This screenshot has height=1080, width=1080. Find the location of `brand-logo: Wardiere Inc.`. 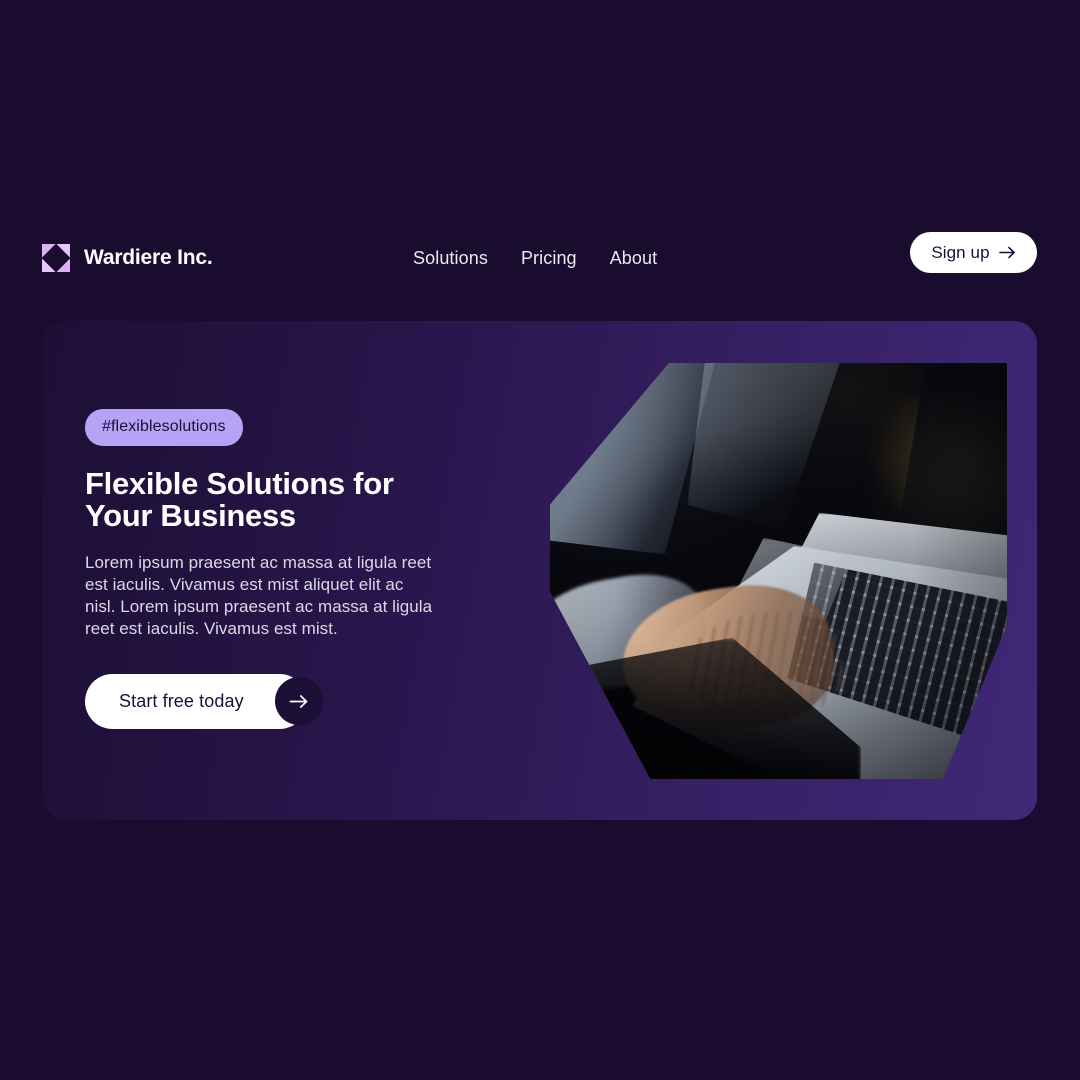

brand-logo: Wardiere Inc. is located at coordinates (127, 258).